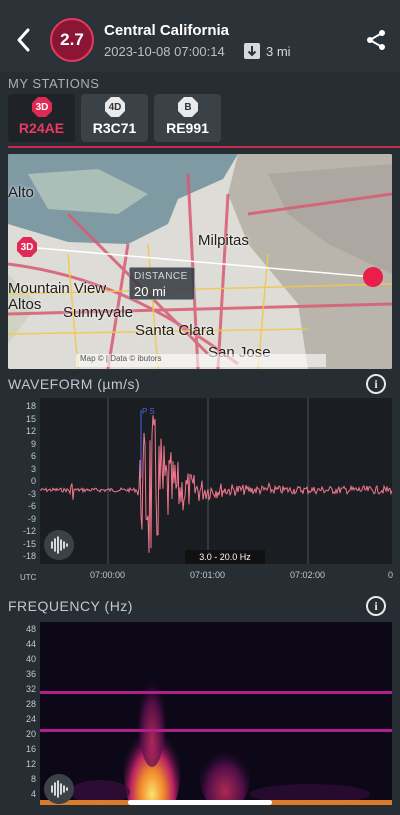 This screenshot has width=400, height=815. What do you see at coordinates (225, 557) in the screenshot?
I see `filter-range-label: 3.0 - 20.0 Hz` at bounding box center [225, 557].